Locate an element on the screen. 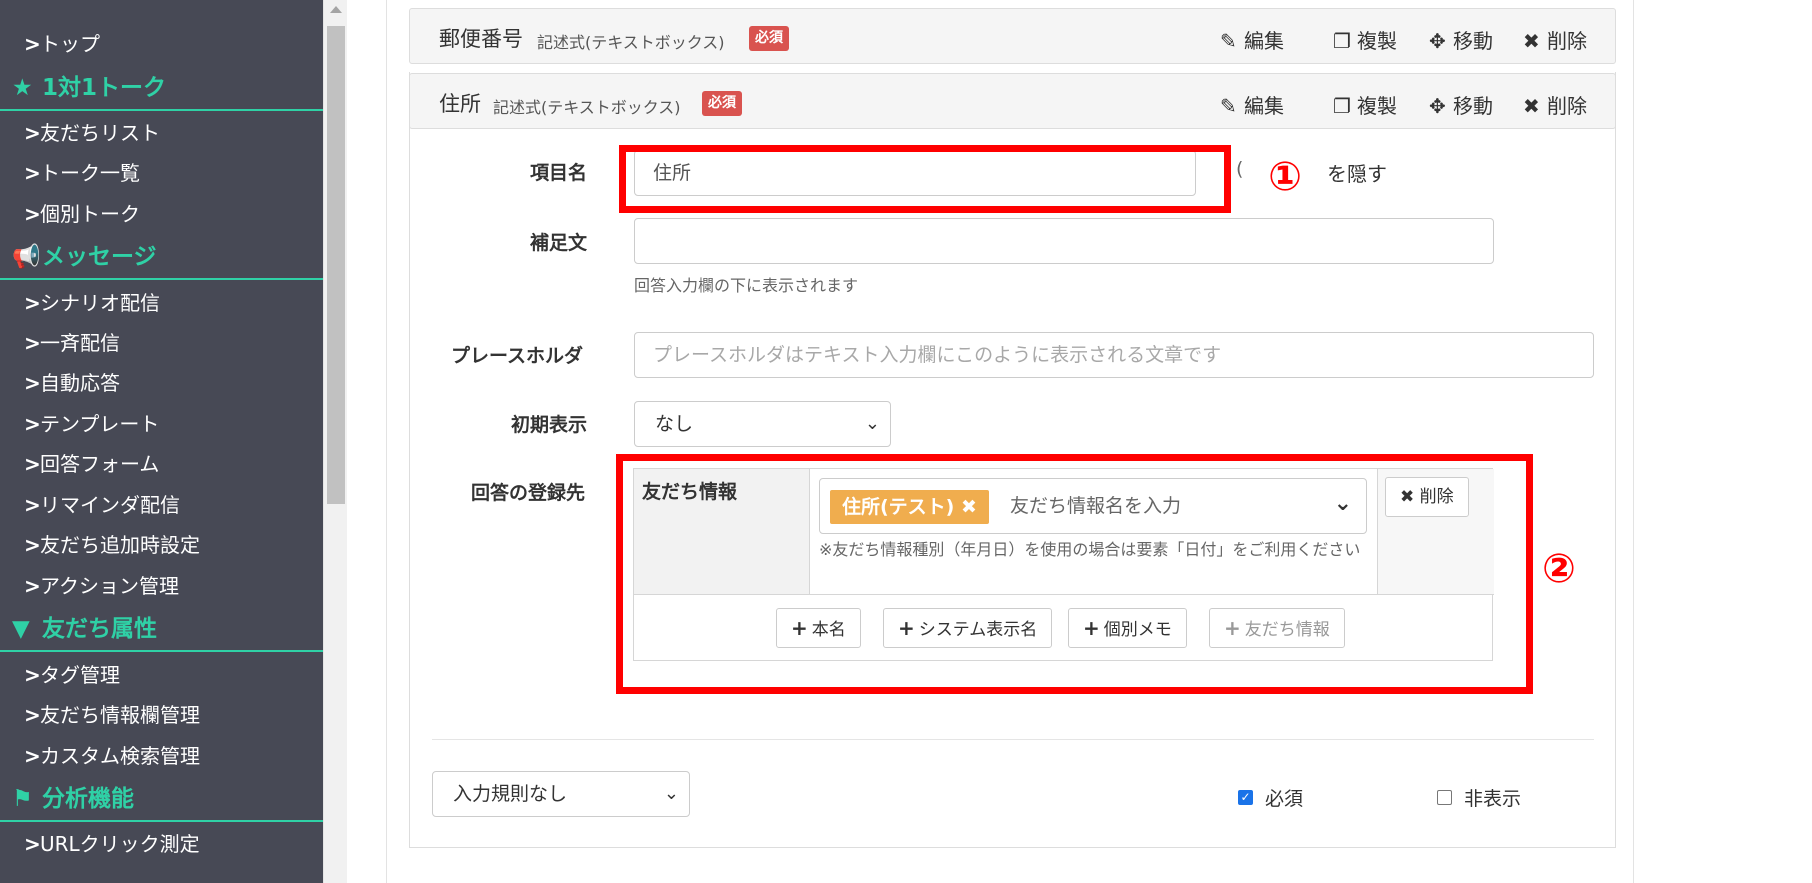  annotation-number-2: ② is located at coordinates (1559, 569).